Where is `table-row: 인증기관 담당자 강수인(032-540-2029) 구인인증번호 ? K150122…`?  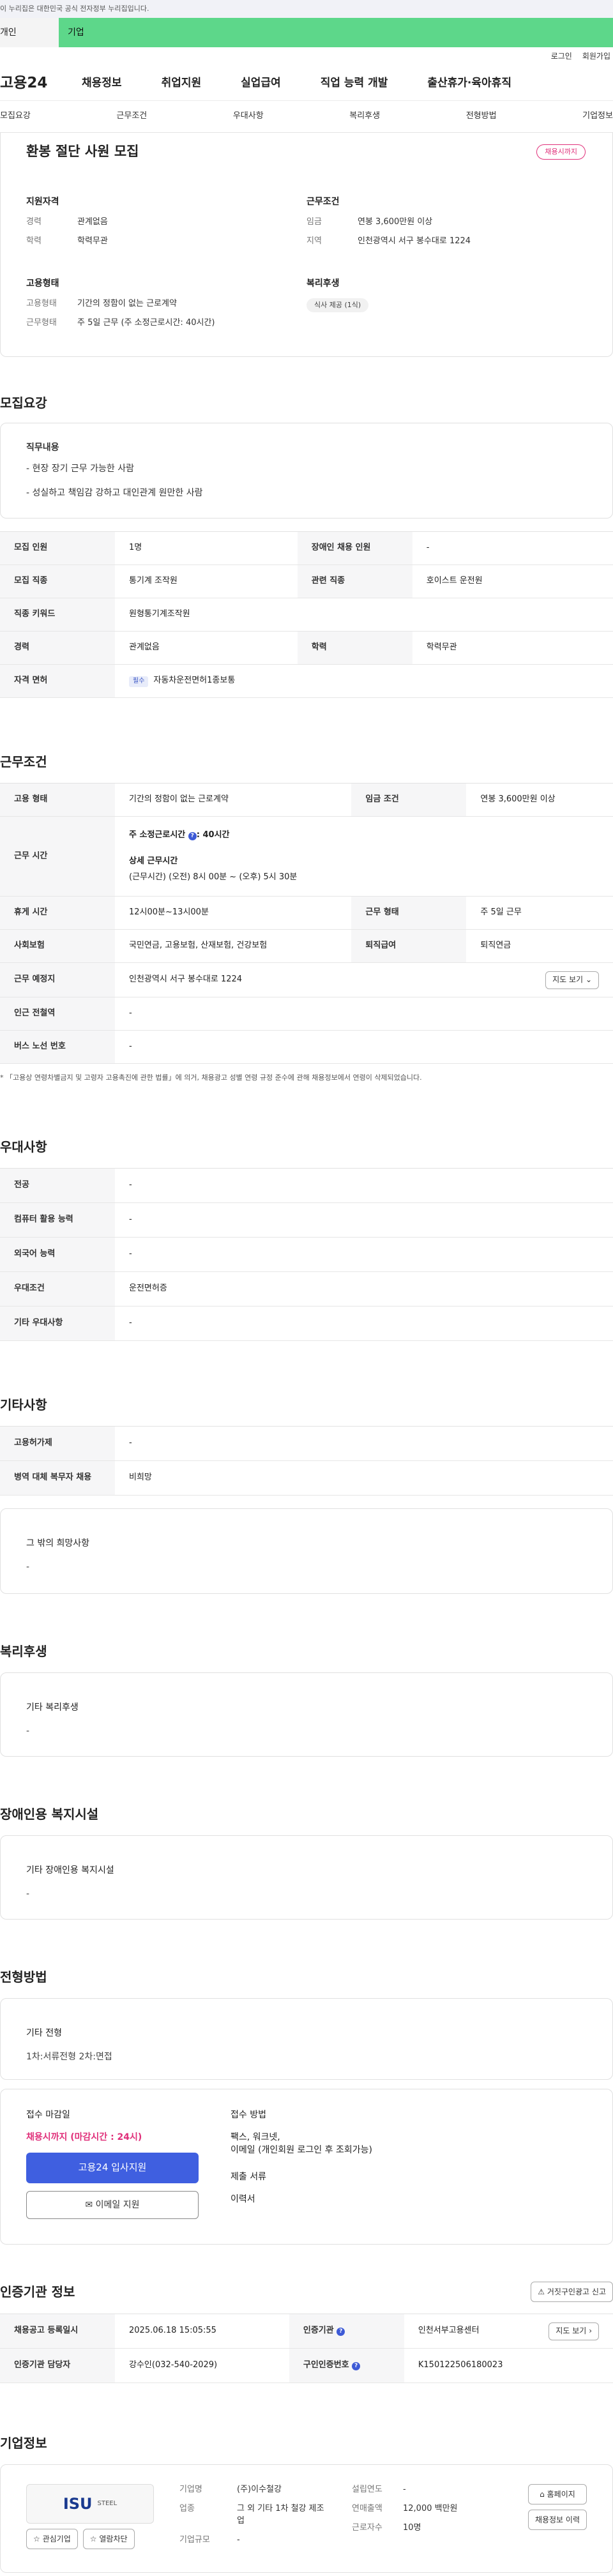
table-row: 인증기관 담당자 강수인(032-540-2029) 구인인증번호 ? K150122… is located at coordinates (306, 2366).